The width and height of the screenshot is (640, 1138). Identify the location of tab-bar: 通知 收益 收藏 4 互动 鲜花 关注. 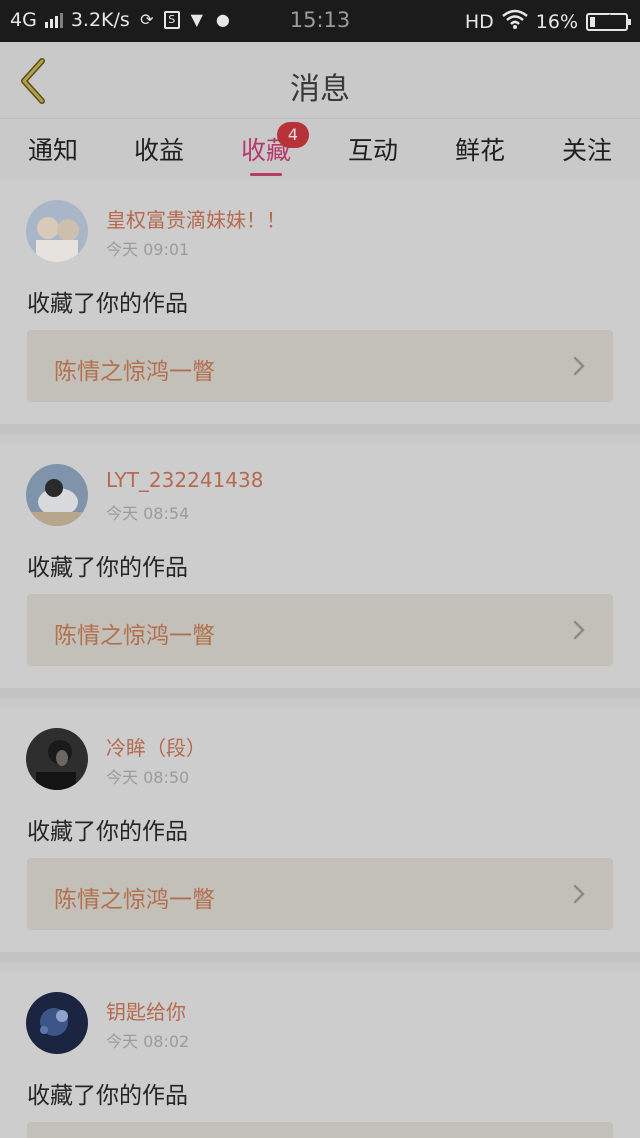
(320, 148).